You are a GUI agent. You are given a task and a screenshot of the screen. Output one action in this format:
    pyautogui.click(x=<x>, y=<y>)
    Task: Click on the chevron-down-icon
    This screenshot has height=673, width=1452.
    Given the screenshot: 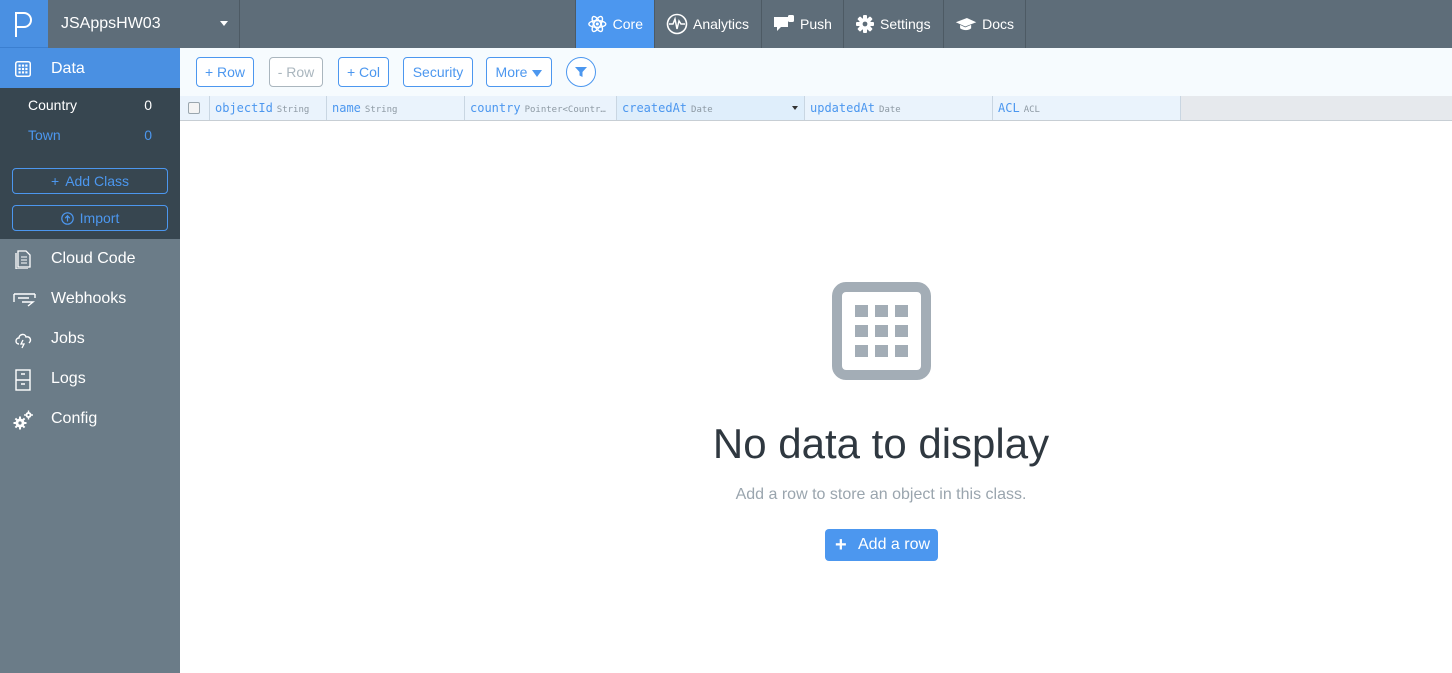 What is the action you would take?
    pyautogui.click(x=224, y=23)
    